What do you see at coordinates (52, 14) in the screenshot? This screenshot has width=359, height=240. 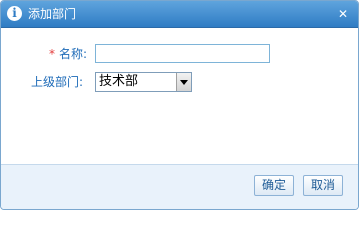 I see `dialog-title: 添加部门` at bounding box center [52, 14].